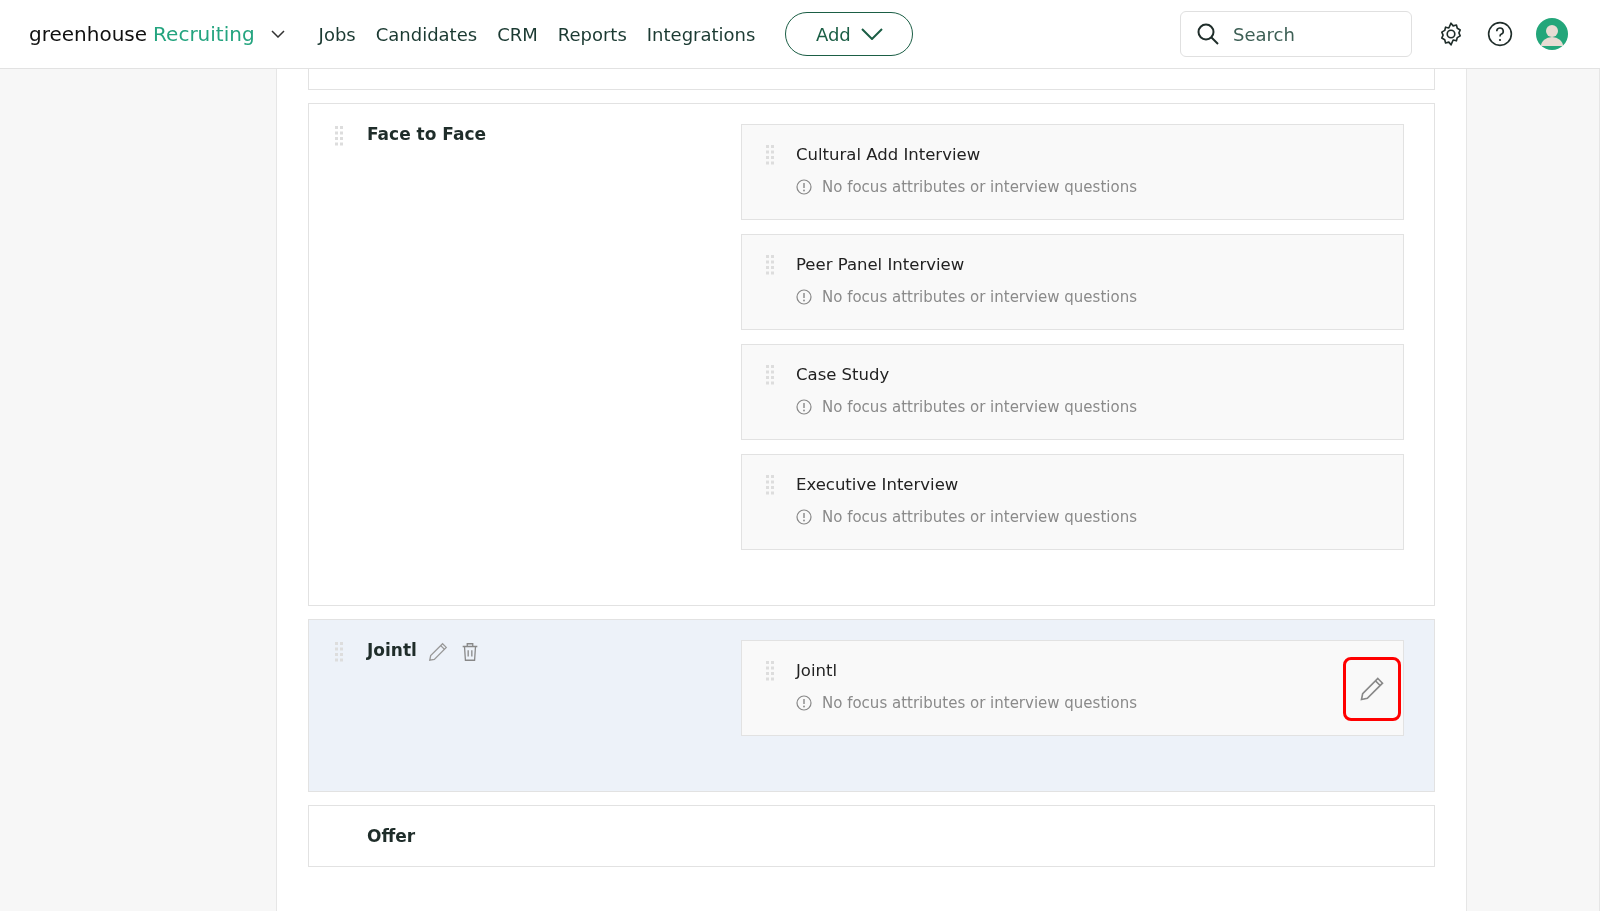 The height and width of the screenshot is (911, 1600). What do you see at coordinates (889, 154) in the screenshot?
I see `interview-title: Cultural Add Interview` at bounding box center [889, 154].